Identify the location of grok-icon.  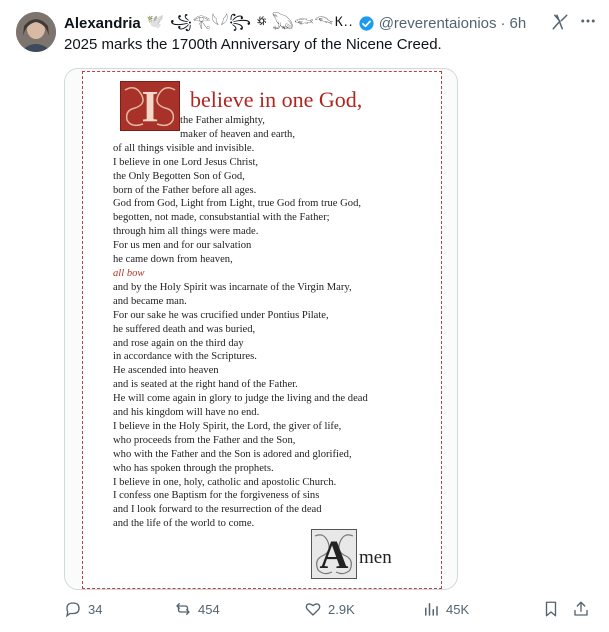
(560, 24).